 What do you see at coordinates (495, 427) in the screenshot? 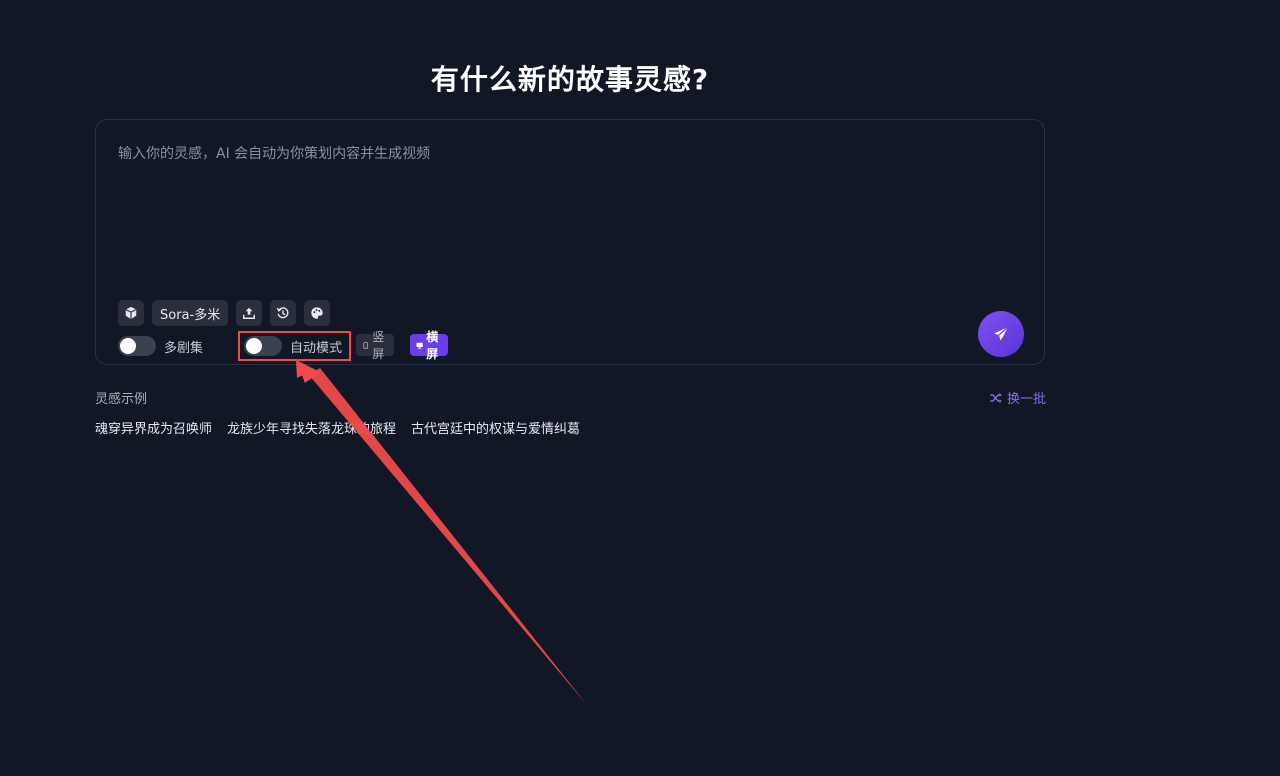
I see `example-item: 古代宫廷中的权谋与爱情纠葛` at bounding box center [495, 427].